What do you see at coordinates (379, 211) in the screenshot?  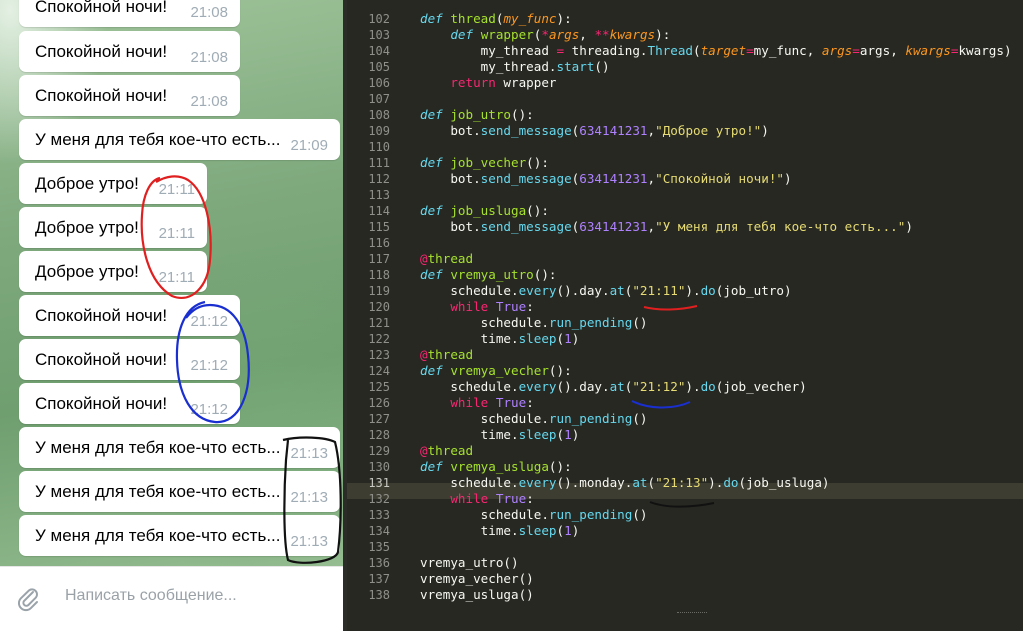 I see `line-number: 114` at bounding box center [379, 211].